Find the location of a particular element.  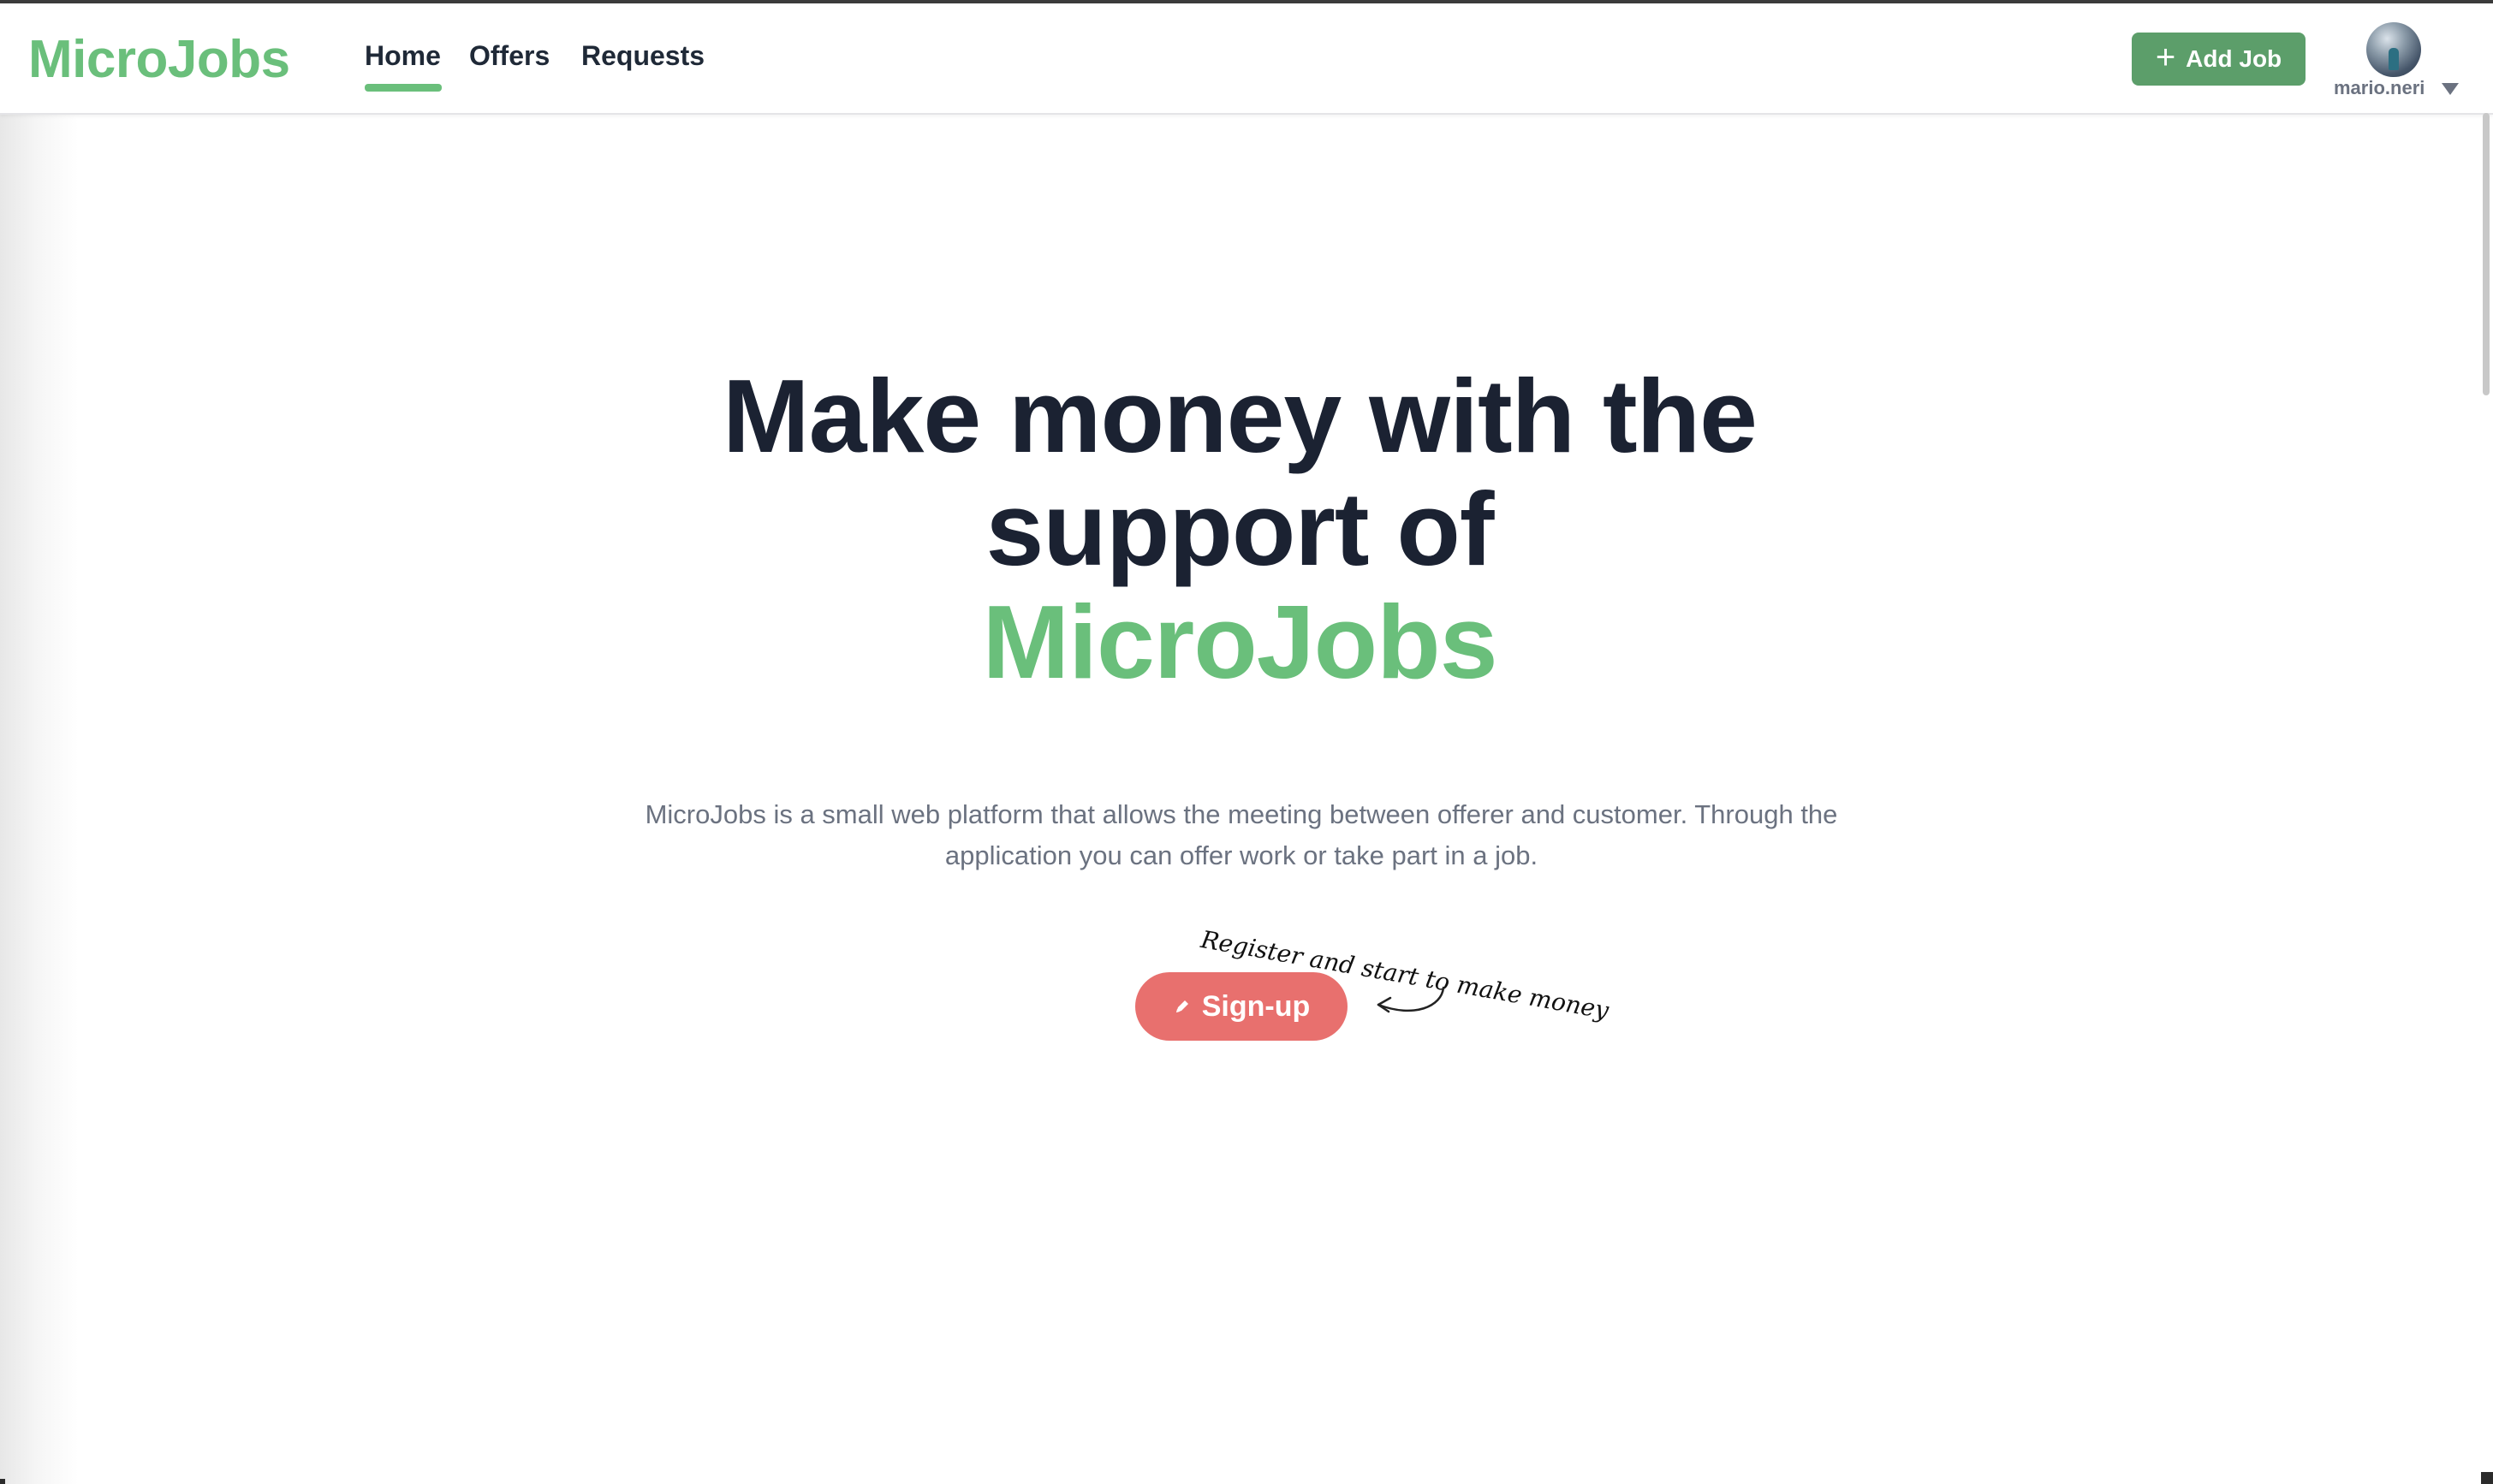

curved-arrow-icon is located at coordinates (1411, 1000).